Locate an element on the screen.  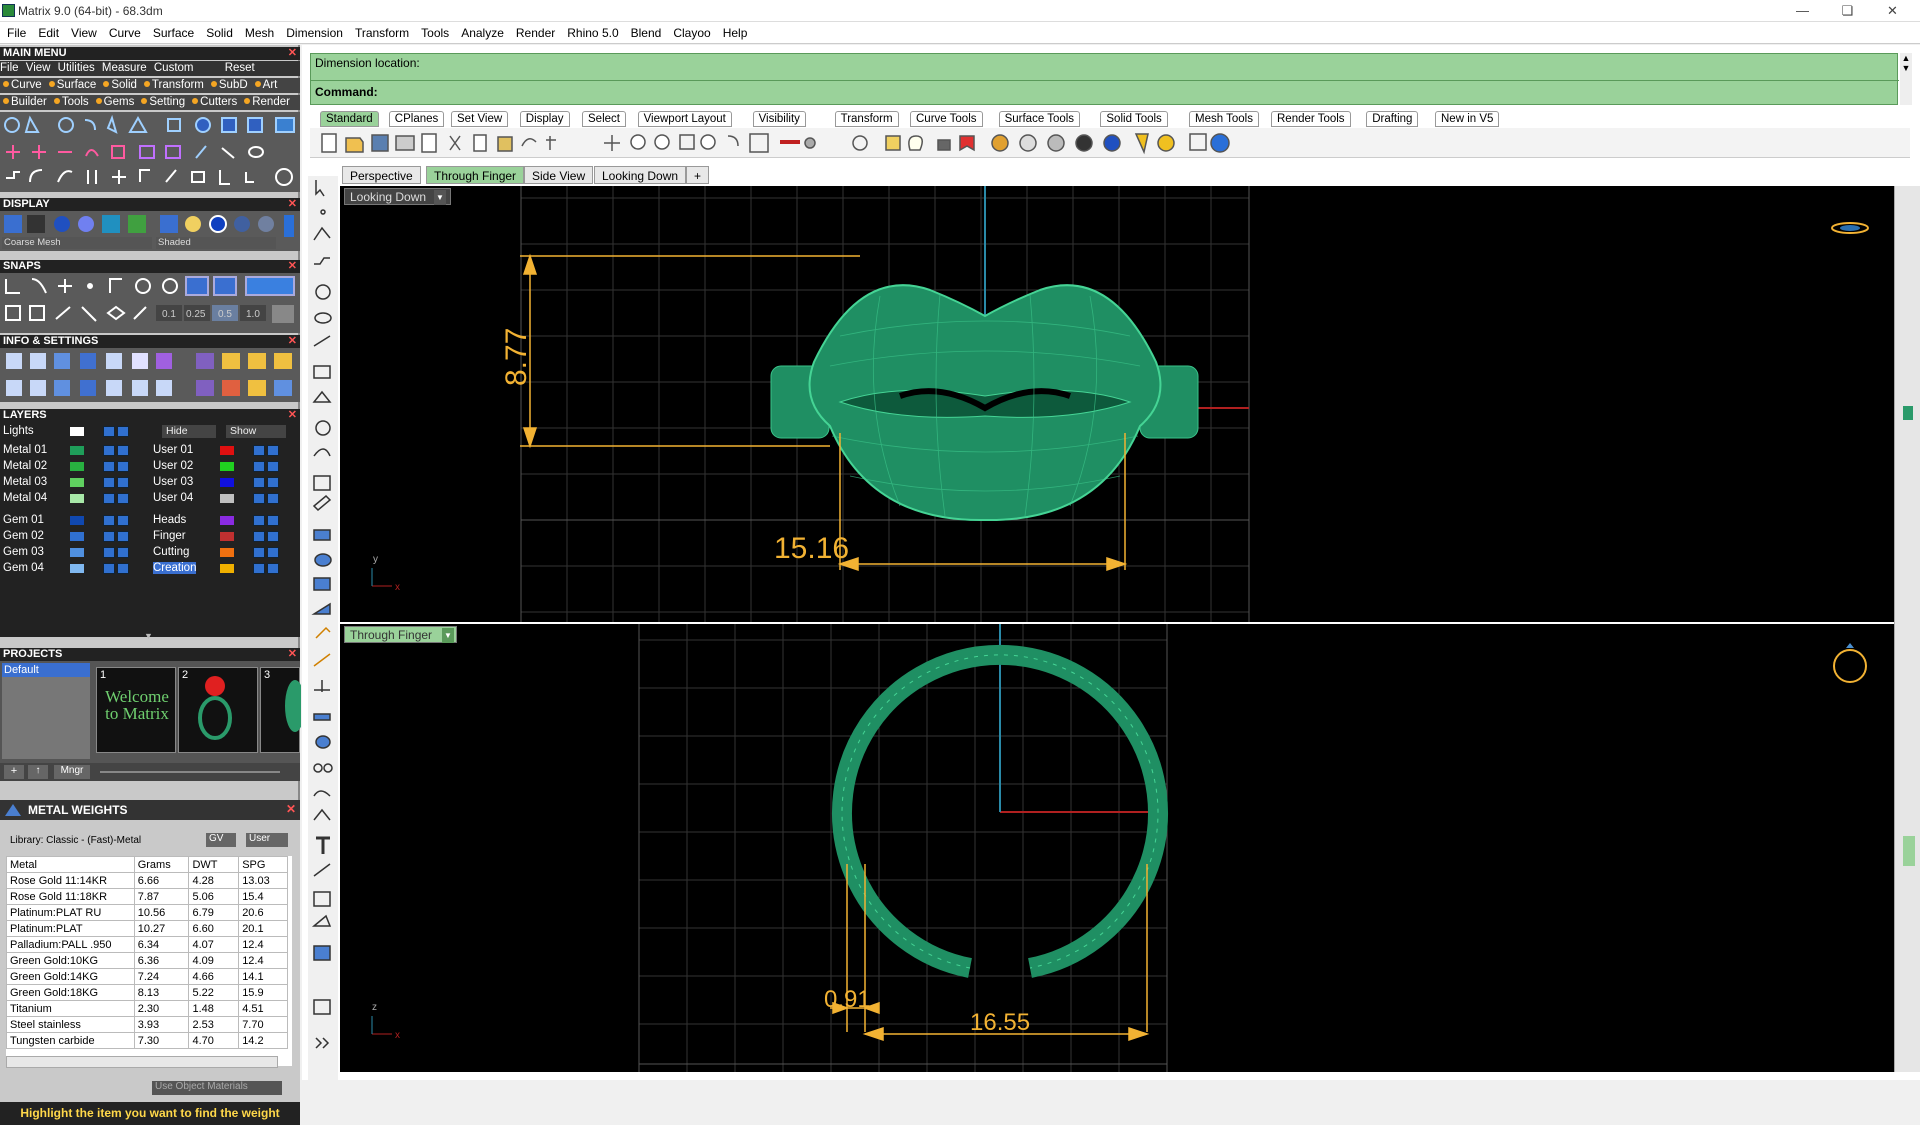
project-slider is located at coordinates (190, 772).